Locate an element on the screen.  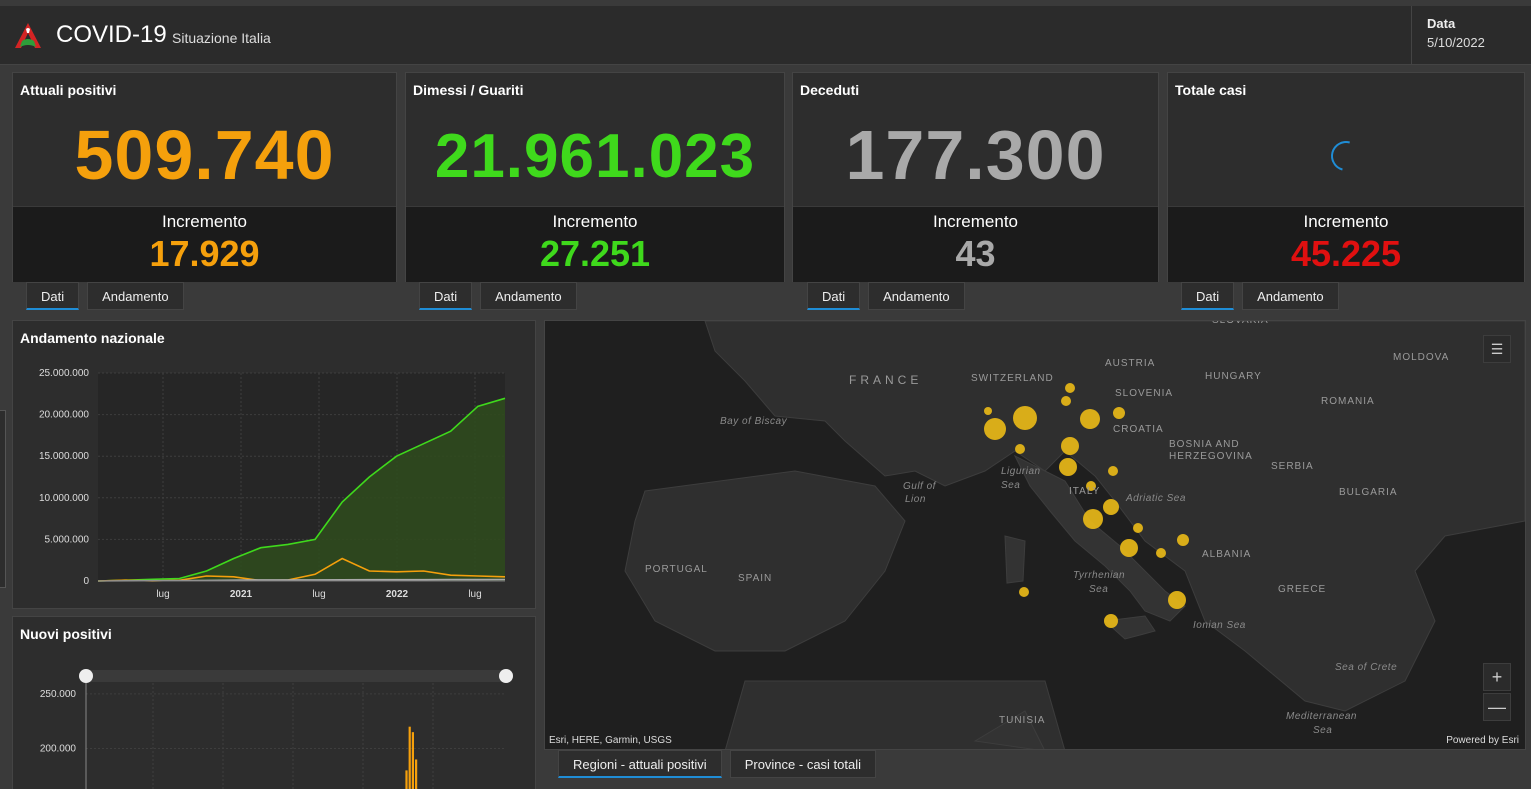
map-label: SERBIA is located at coordinates (1292, 466).